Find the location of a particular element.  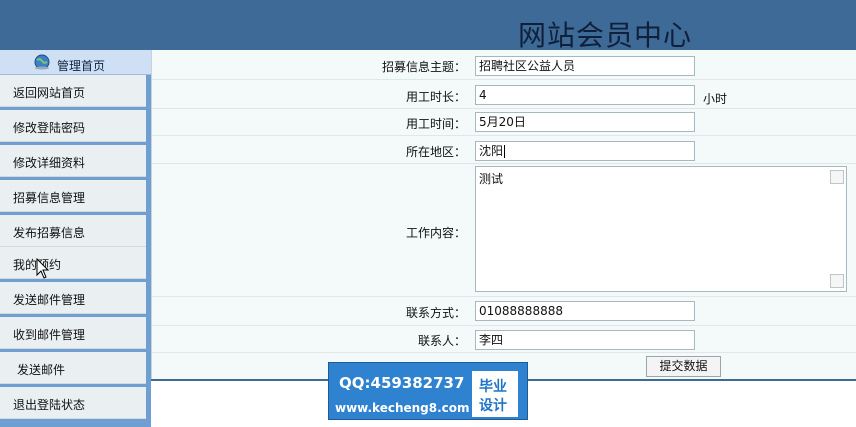

sidebar-home: 管理首页 is located at coordinates (75, 62).